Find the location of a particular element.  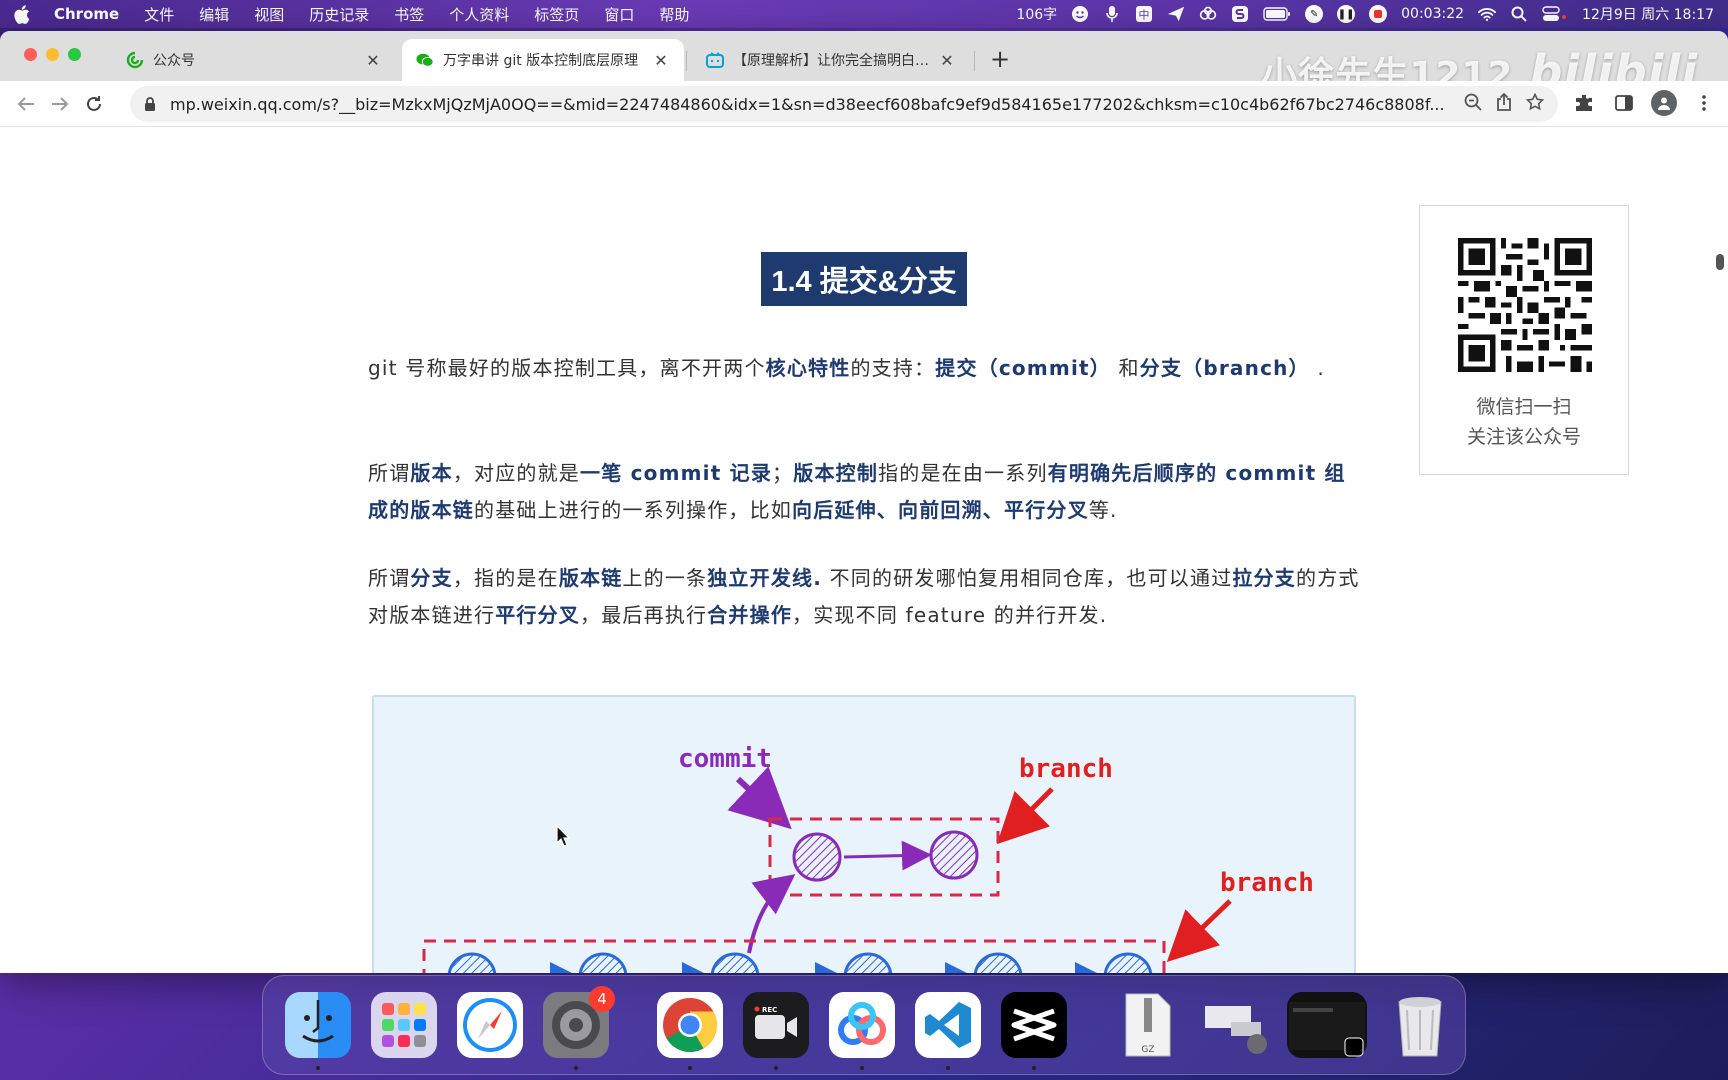

share-icon is located at coordinates (1504, 103).